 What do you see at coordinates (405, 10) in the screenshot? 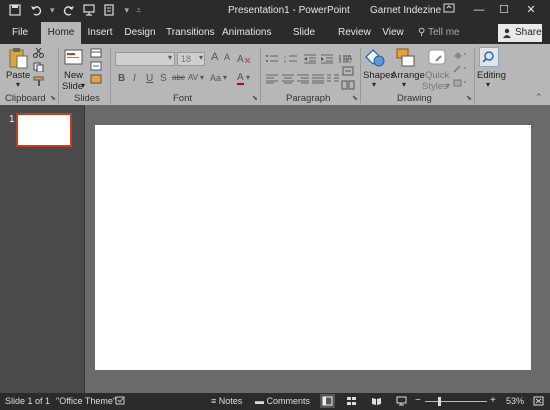
I see `user-name: Garnet Indezine` at bounding box center [405, 10].